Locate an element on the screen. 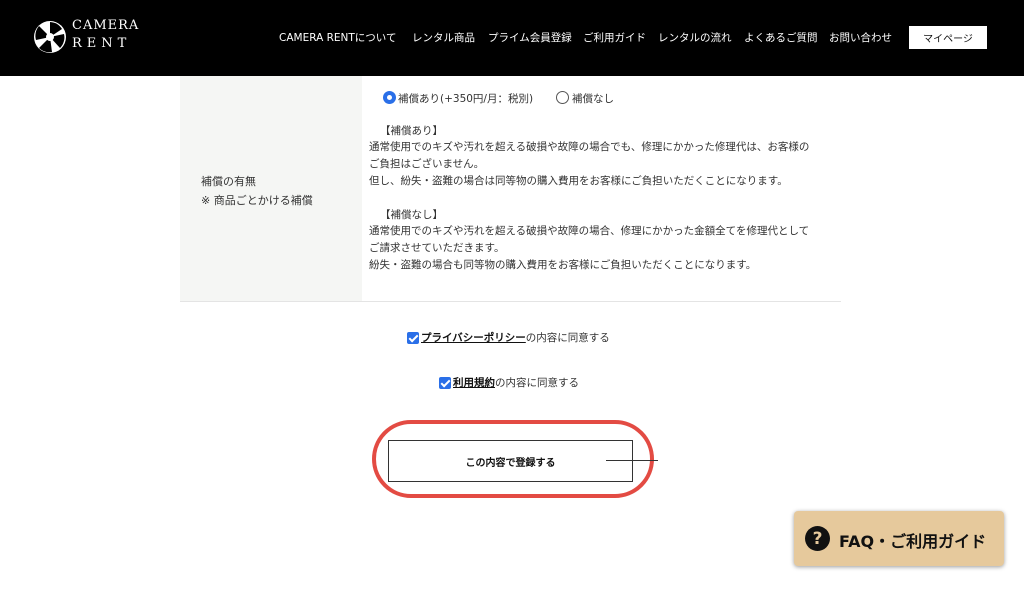 The width and height of the screenshot is (1024, 592). nav-item-faq: よくあるご質問 is located at coordinates (781, 38).